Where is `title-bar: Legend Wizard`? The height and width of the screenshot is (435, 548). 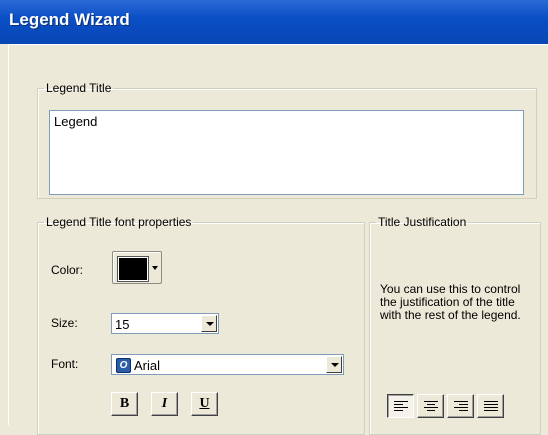
title-bar: Legend Wizard is located at coordinates (274, 22).